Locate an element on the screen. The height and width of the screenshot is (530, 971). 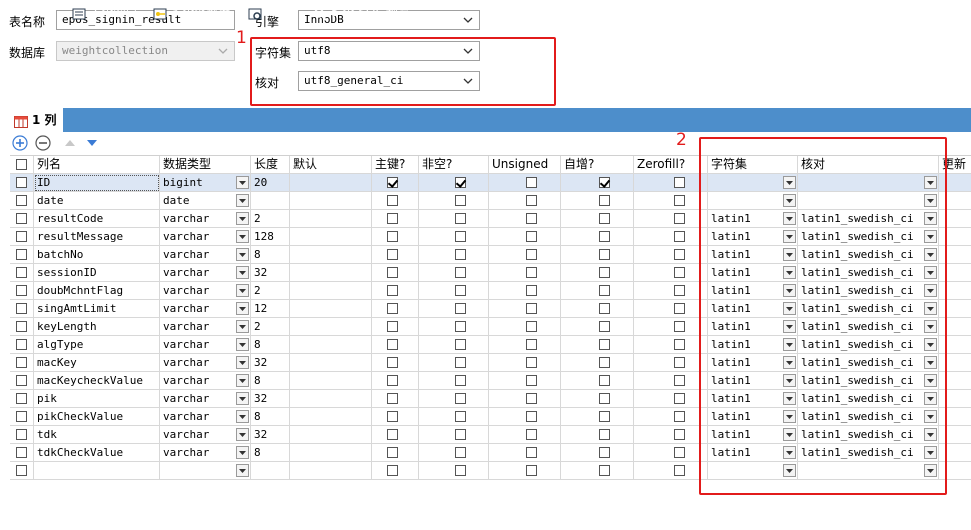
header-select-all is located at coordinates (22, 165).